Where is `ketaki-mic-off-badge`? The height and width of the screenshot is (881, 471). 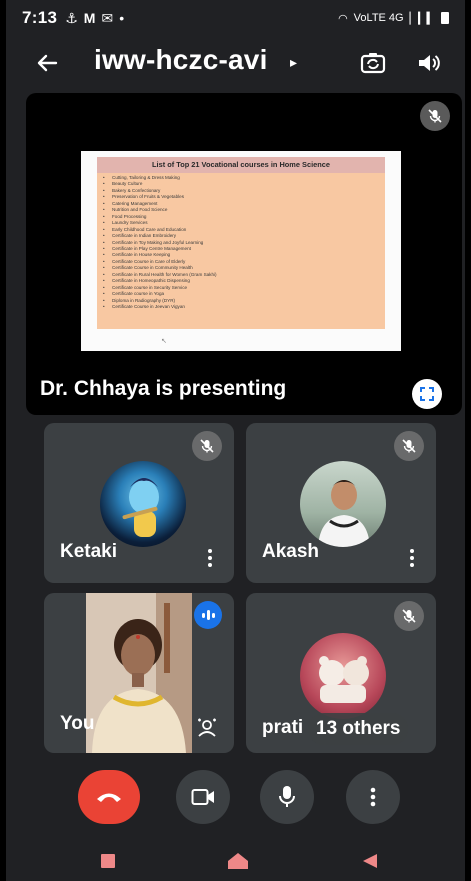
ketaki-mic-off-badge is located at coordinates (207, 446).